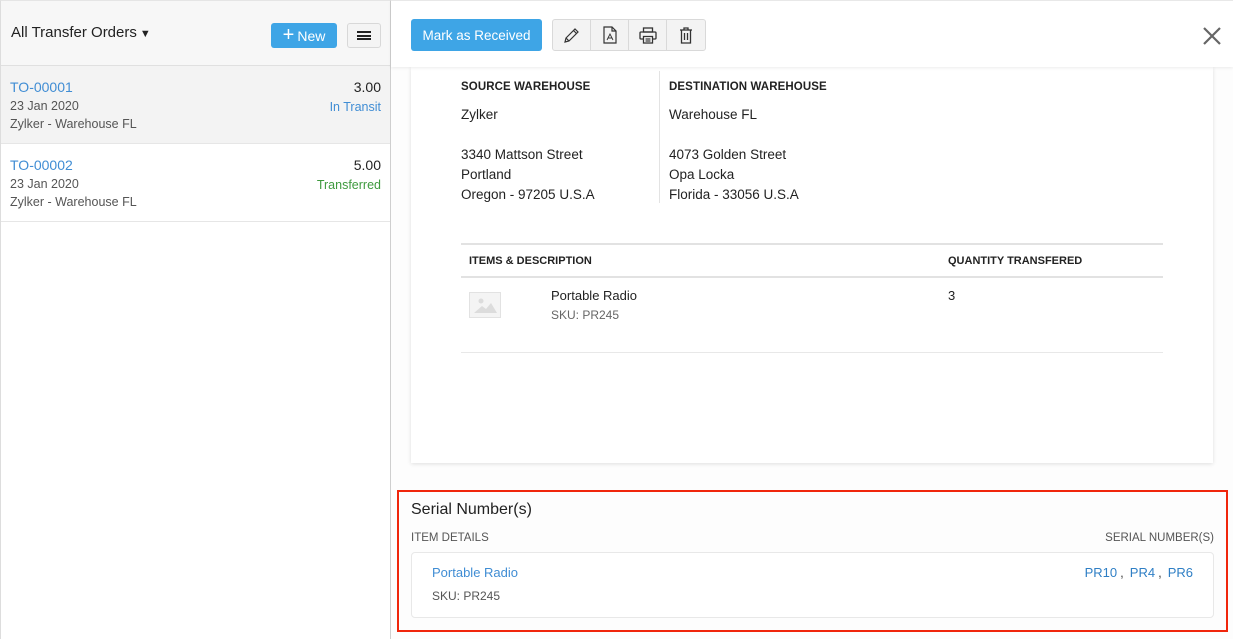 This screenshot has width=1233, height=639. What do you see at coordinates (145, 34) in the screenshot?
I see `caret-down-icon: ▼` at bounding box center [145, 34].